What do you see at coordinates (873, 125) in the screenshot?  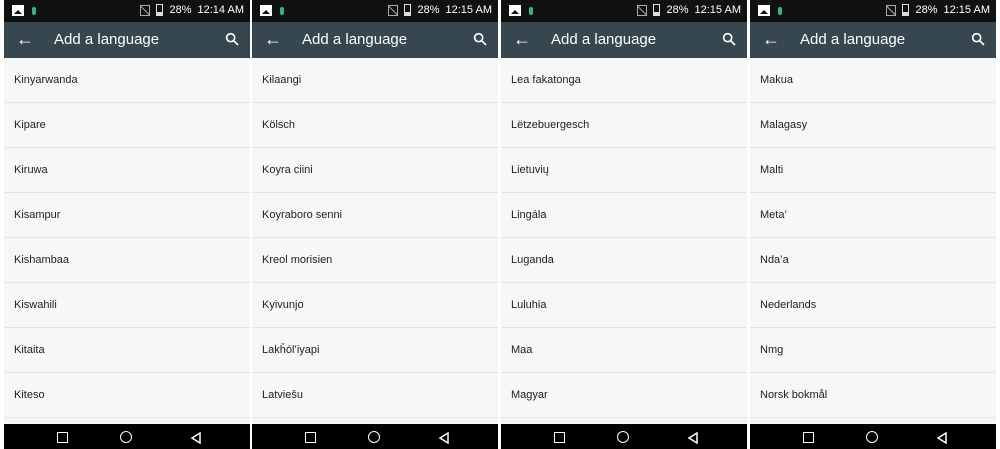 I see `language-item: Malagasy` at bounding box center [873, 125].